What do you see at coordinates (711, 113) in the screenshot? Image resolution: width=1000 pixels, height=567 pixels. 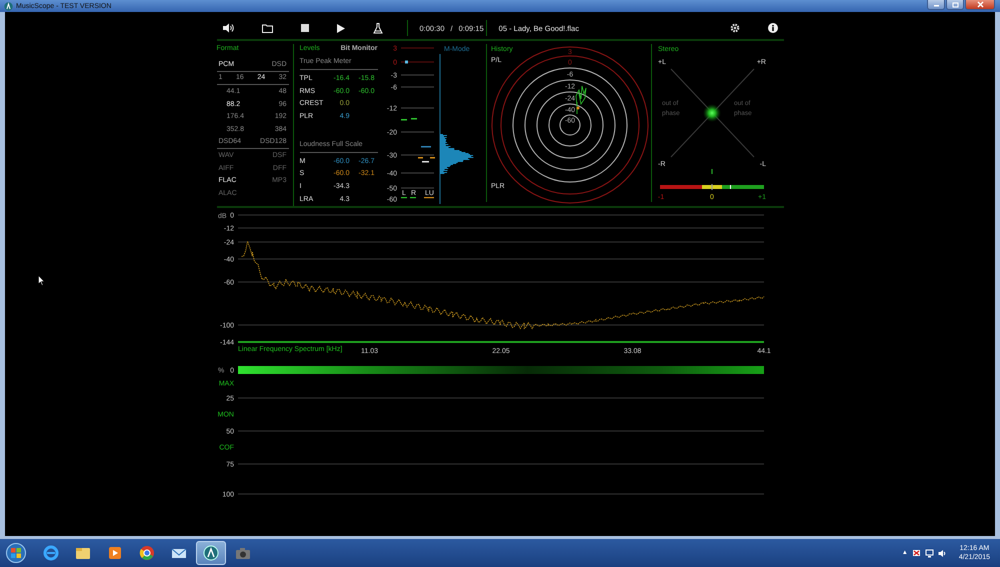 I see `phase-dot` at bounding box center [711, 113].